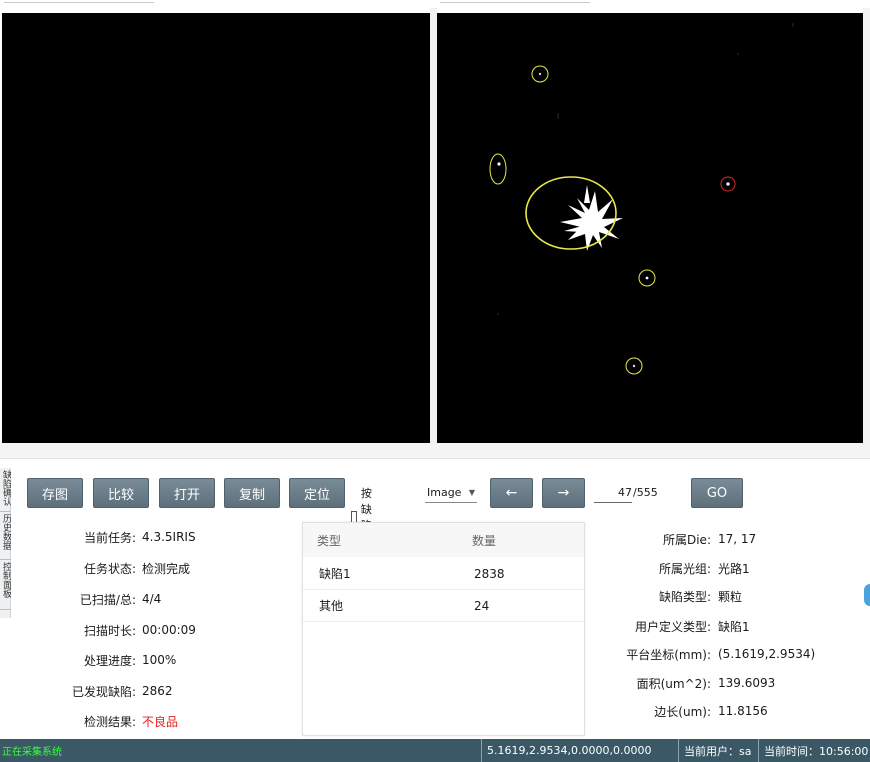 This screenshot has width=870, height=762. I want to click on task-info-row: 处理进度: 100%, so click(155, 660).